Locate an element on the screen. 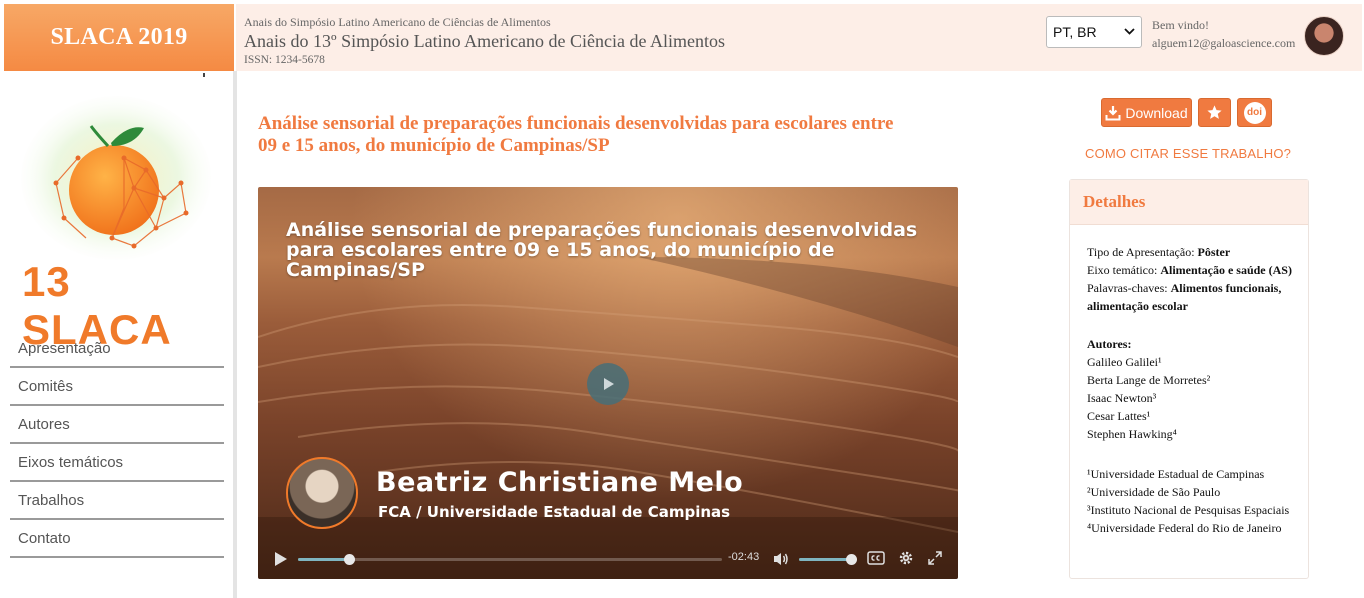 The height and width of the screenshot is (598, 1364). author-item: Isaac Newton³ is located at coordinates (1122, 398).